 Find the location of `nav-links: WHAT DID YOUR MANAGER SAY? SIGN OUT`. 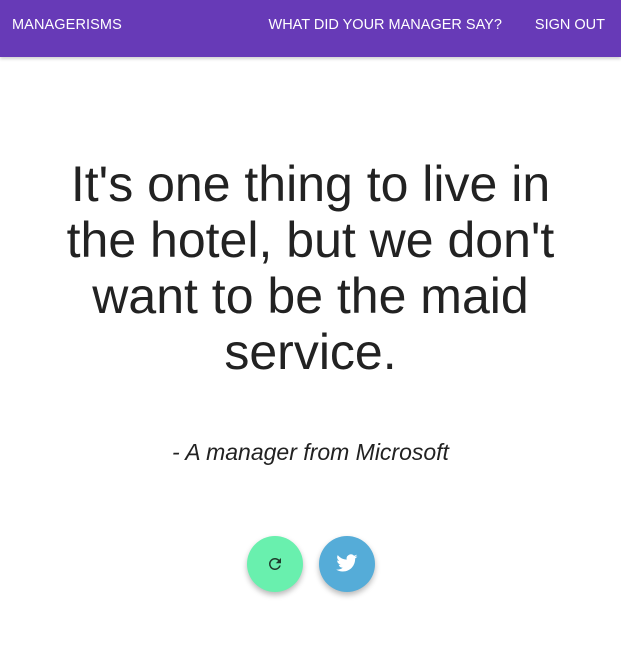

nav-links: WHAT DID YOUR MANAGER SAY? SIGN OUT is located at coordinates (420, 25).